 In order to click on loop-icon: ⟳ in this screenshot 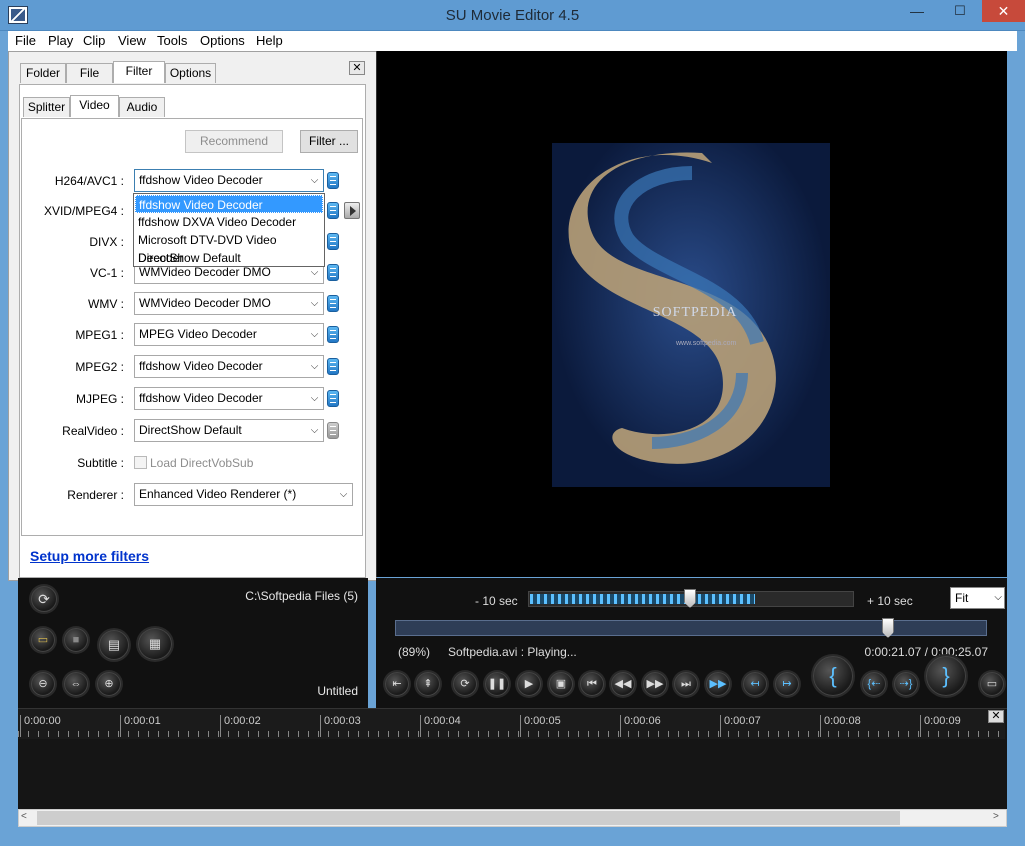, I will do `click(465, 684)`.